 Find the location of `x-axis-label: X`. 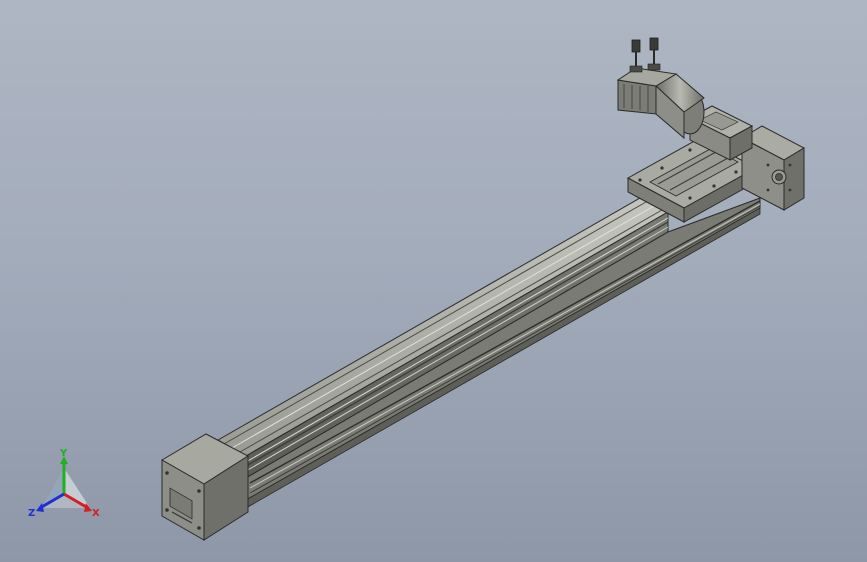

x-axis-label: X is located at coordinates (96, 513).